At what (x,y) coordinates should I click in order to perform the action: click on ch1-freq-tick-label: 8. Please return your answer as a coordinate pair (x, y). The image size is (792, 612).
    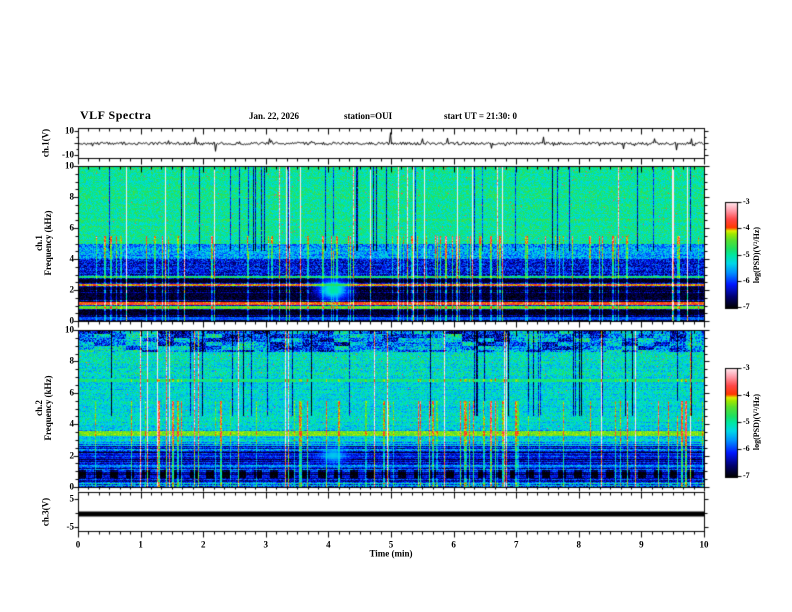
    Looking at the image, I should click on (72, 196).